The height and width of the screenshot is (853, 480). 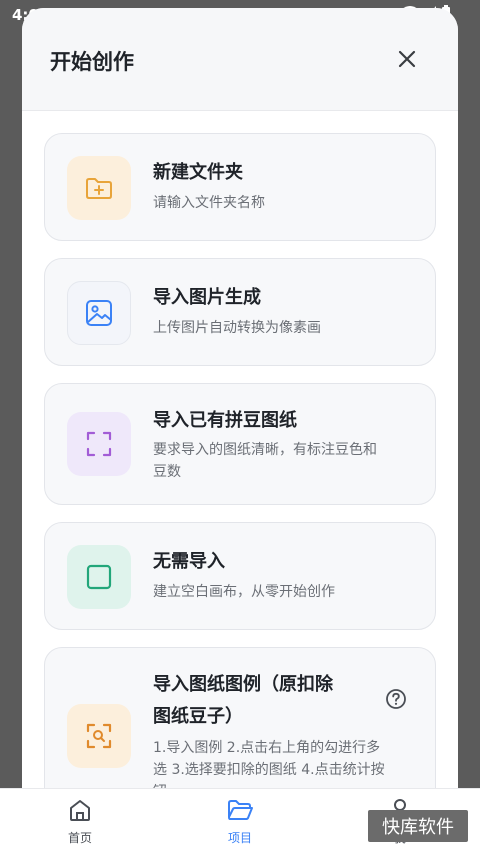 I want to click on card-desc-line2: 豆数, so click(x=167, y=472).